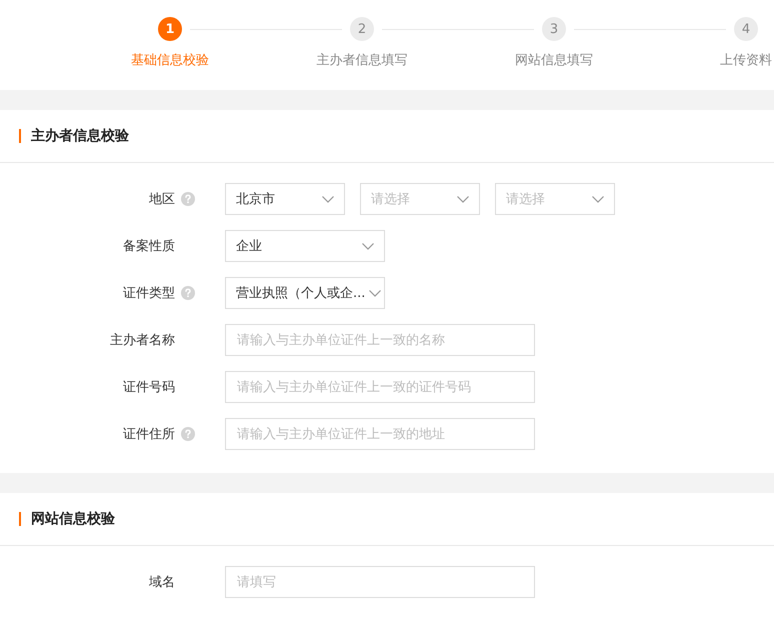 The image size is (774, 617). I want to click on input-field: 请输入与主办单位证件上一致的证件号码, so click(380, 387).